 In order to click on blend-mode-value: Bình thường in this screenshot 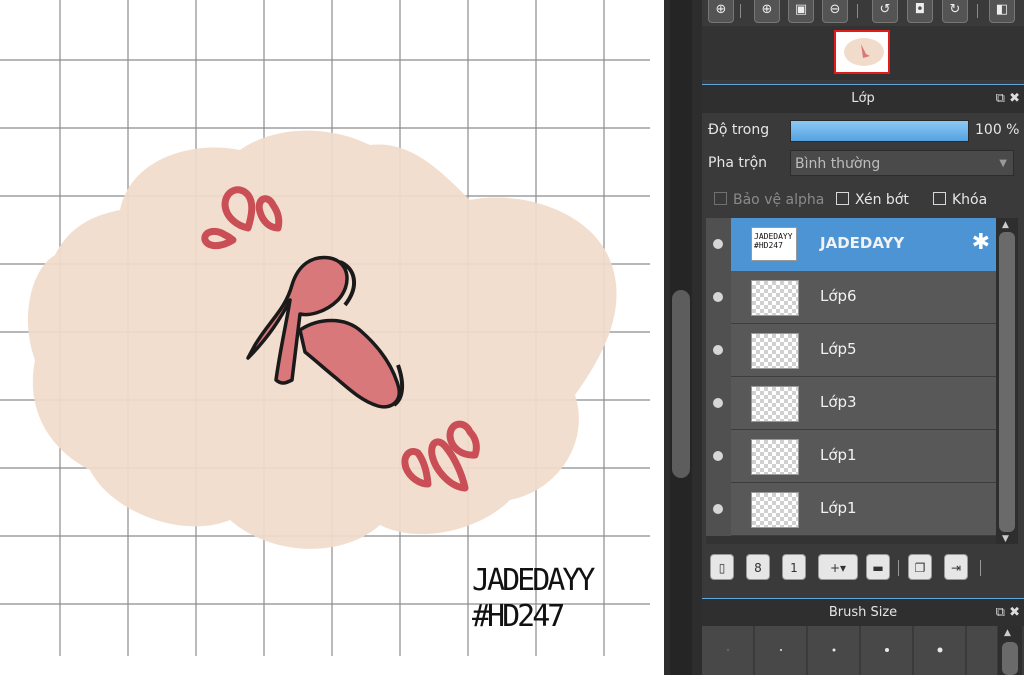, I will do `click(838, 164)`.